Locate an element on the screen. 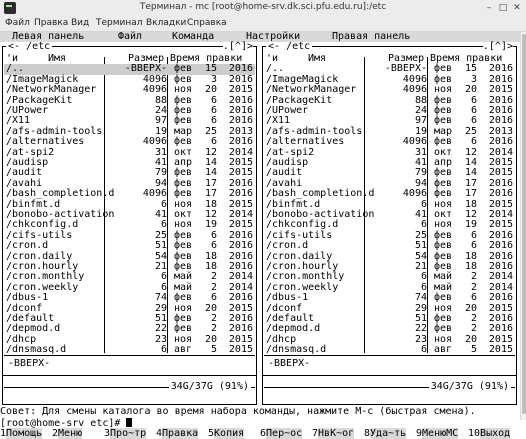 The image size is (526, 439). fkey-label: НвК~ог is located at coordinates (336, 433).